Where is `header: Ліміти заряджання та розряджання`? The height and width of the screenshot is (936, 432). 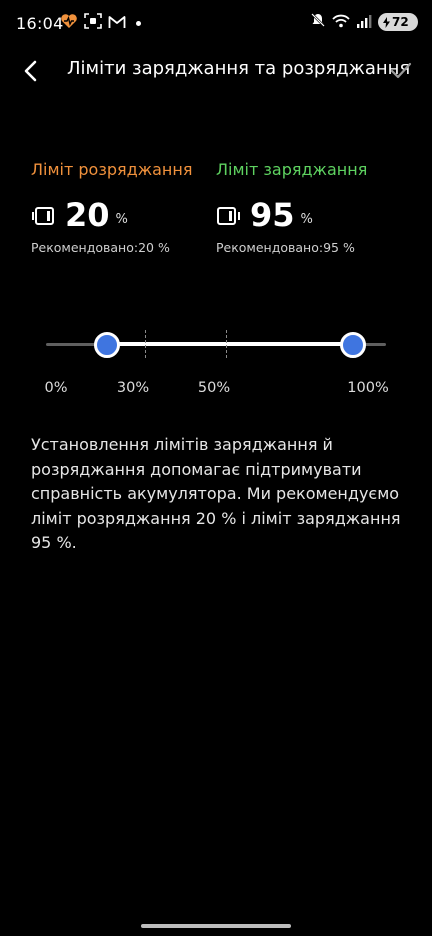
header: Ліміти заряджання та розряджання is located at coordinates (216, 70).